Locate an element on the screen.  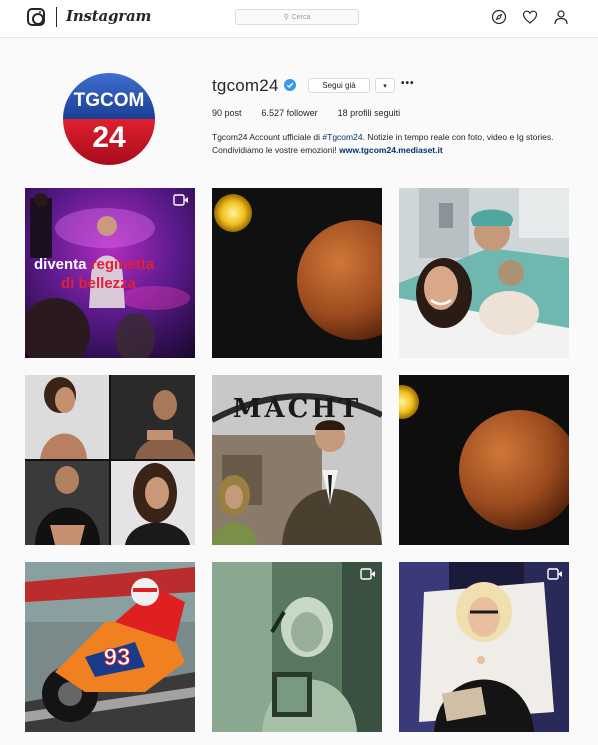
search-icon: ⚲ is located at coordinates (286, 17).